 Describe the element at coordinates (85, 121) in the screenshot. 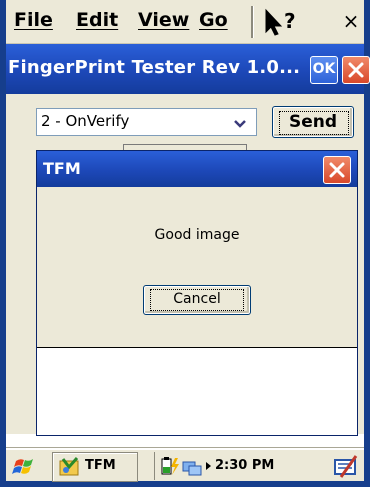

I see `command-select-value: 2 - OnVerify` at that location.